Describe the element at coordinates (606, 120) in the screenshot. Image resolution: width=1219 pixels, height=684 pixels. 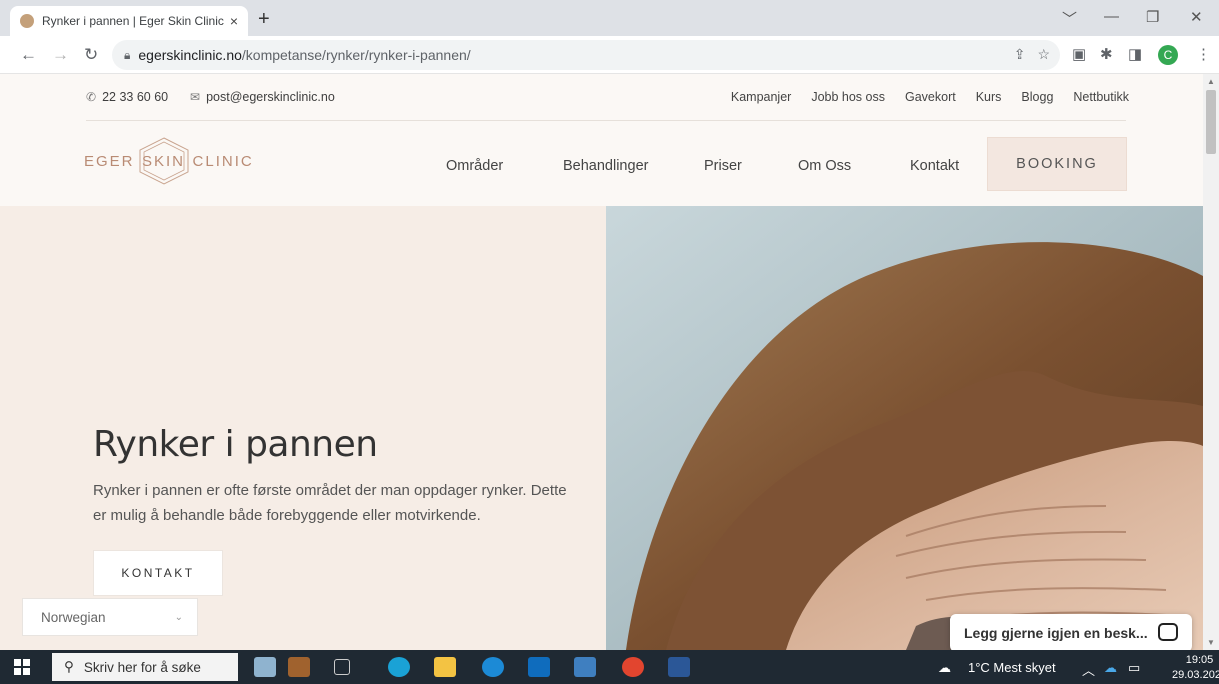
I see `header-divider` at that location.